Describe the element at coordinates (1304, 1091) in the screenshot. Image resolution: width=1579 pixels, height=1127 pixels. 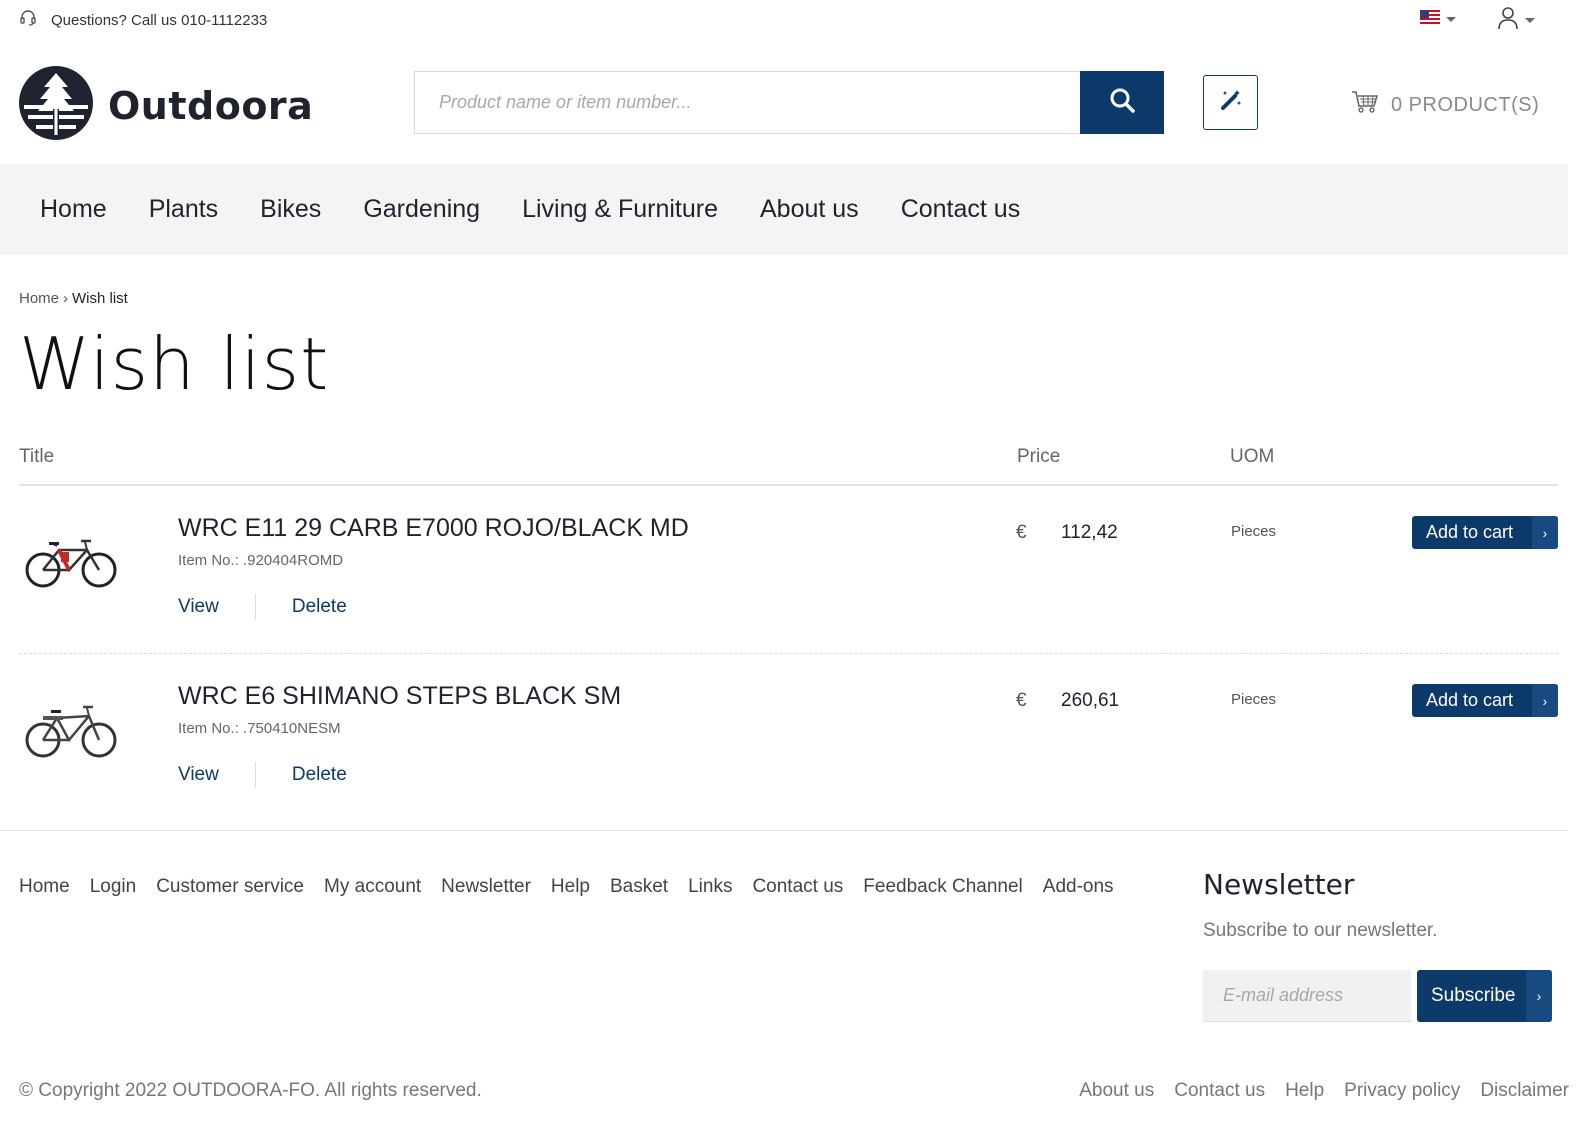
I see `bottom-link-help: Help` at that location.